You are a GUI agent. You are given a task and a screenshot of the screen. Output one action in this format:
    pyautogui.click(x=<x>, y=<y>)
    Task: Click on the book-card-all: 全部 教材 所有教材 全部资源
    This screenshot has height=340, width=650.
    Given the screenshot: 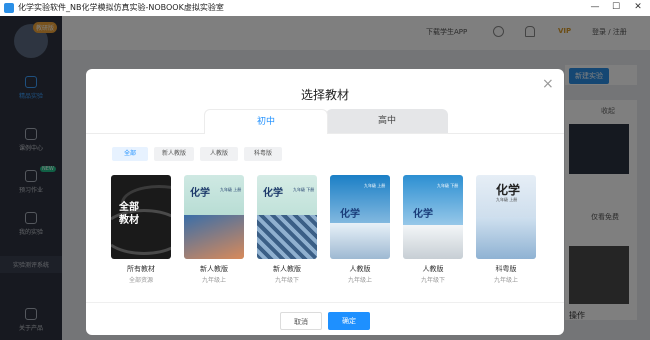 What is the action you would take?
    pyautogui.click(x=141, y=229)
    